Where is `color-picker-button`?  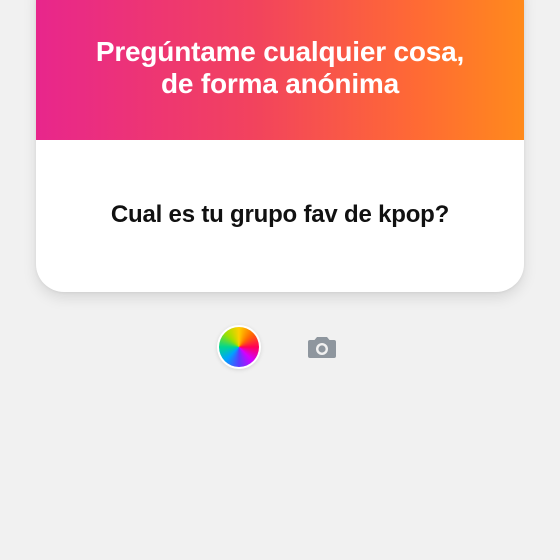
color-picker-button is located at coordinates (239, 347).